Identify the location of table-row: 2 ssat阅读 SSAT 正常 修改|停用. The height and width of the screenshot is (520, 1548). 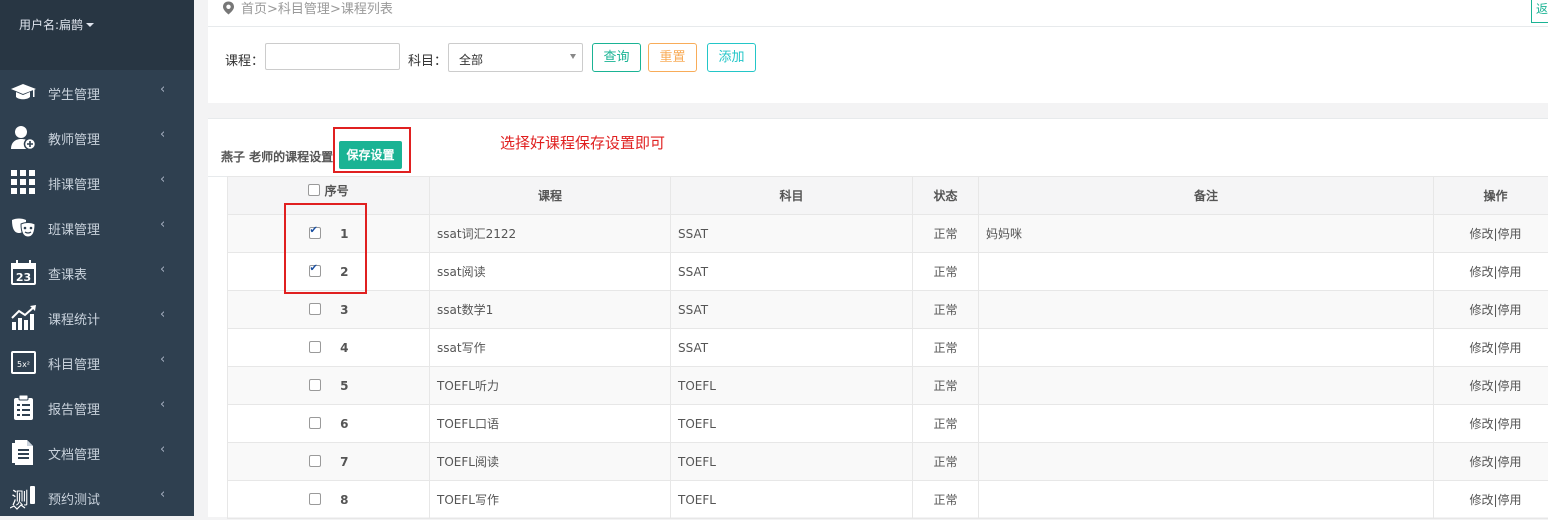
(888, 272).